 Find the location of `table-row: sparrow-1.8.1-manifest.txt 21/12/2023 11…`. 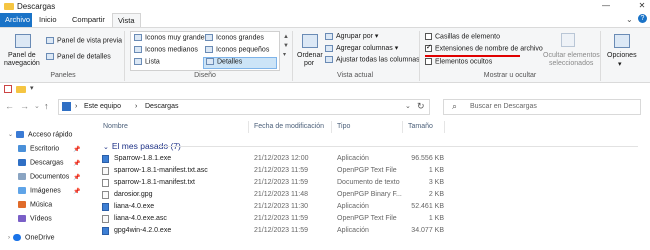

table-row: sparrow-1.8.1-manifest.txt 21/12/2023 11… is located at coordinates (373, 183).